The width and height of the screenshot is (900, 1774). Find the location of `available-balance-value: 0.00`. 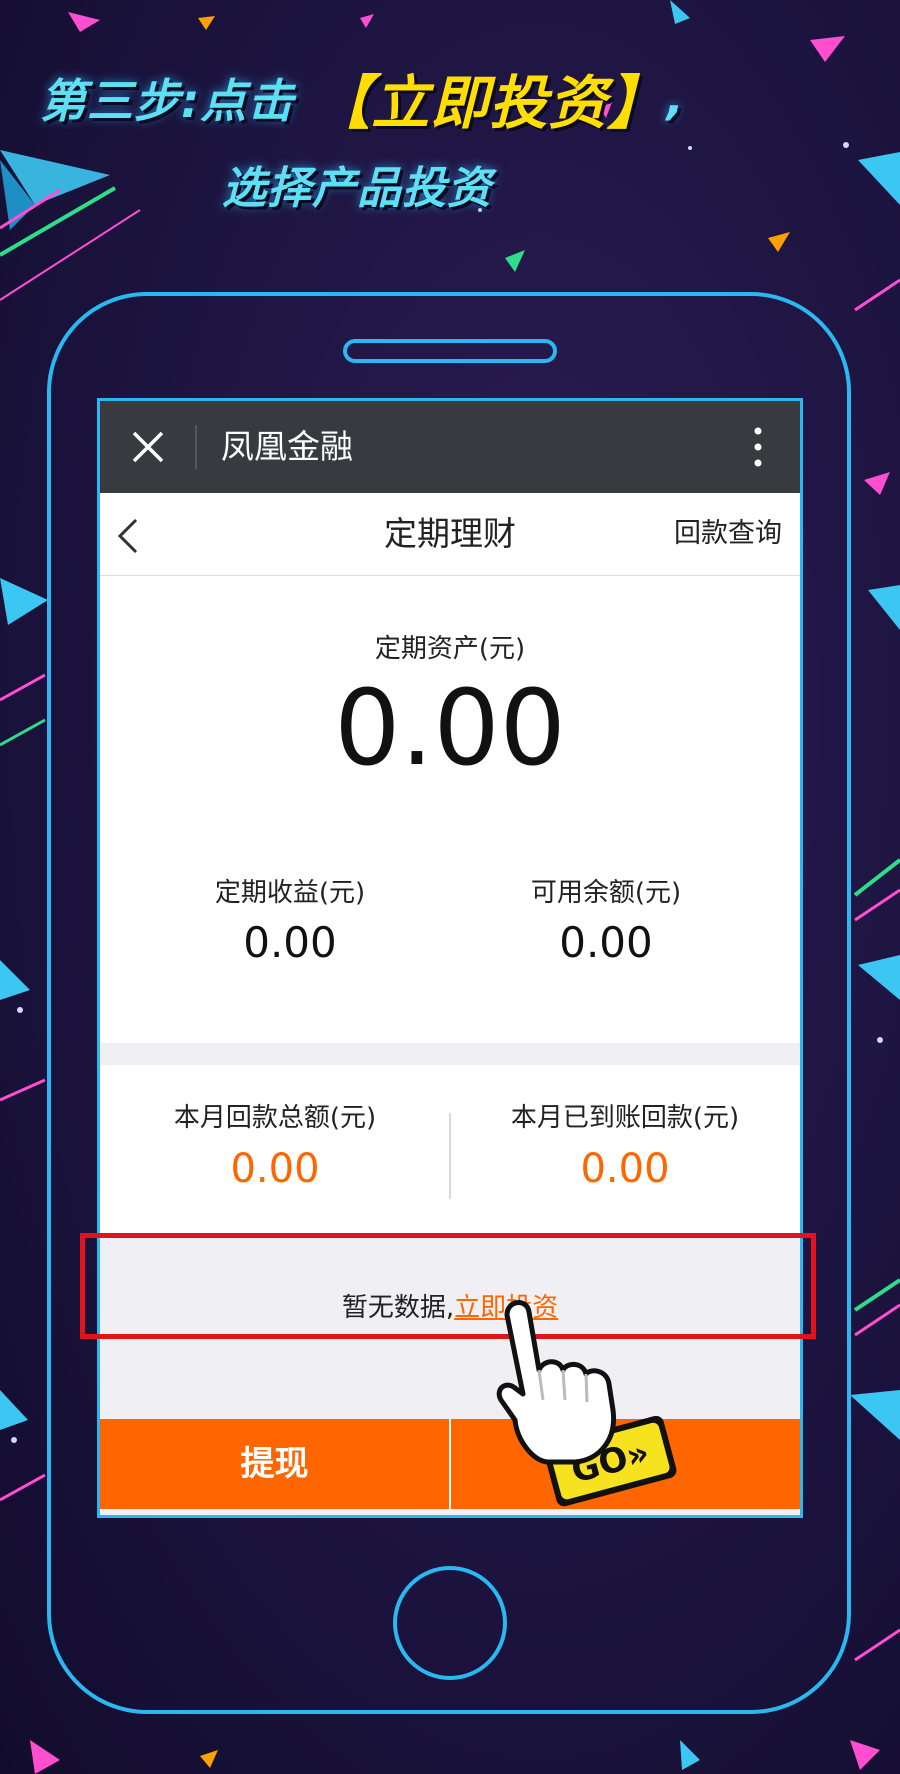

available-balance-value: 0.00 is located at coordinates (606, 942).